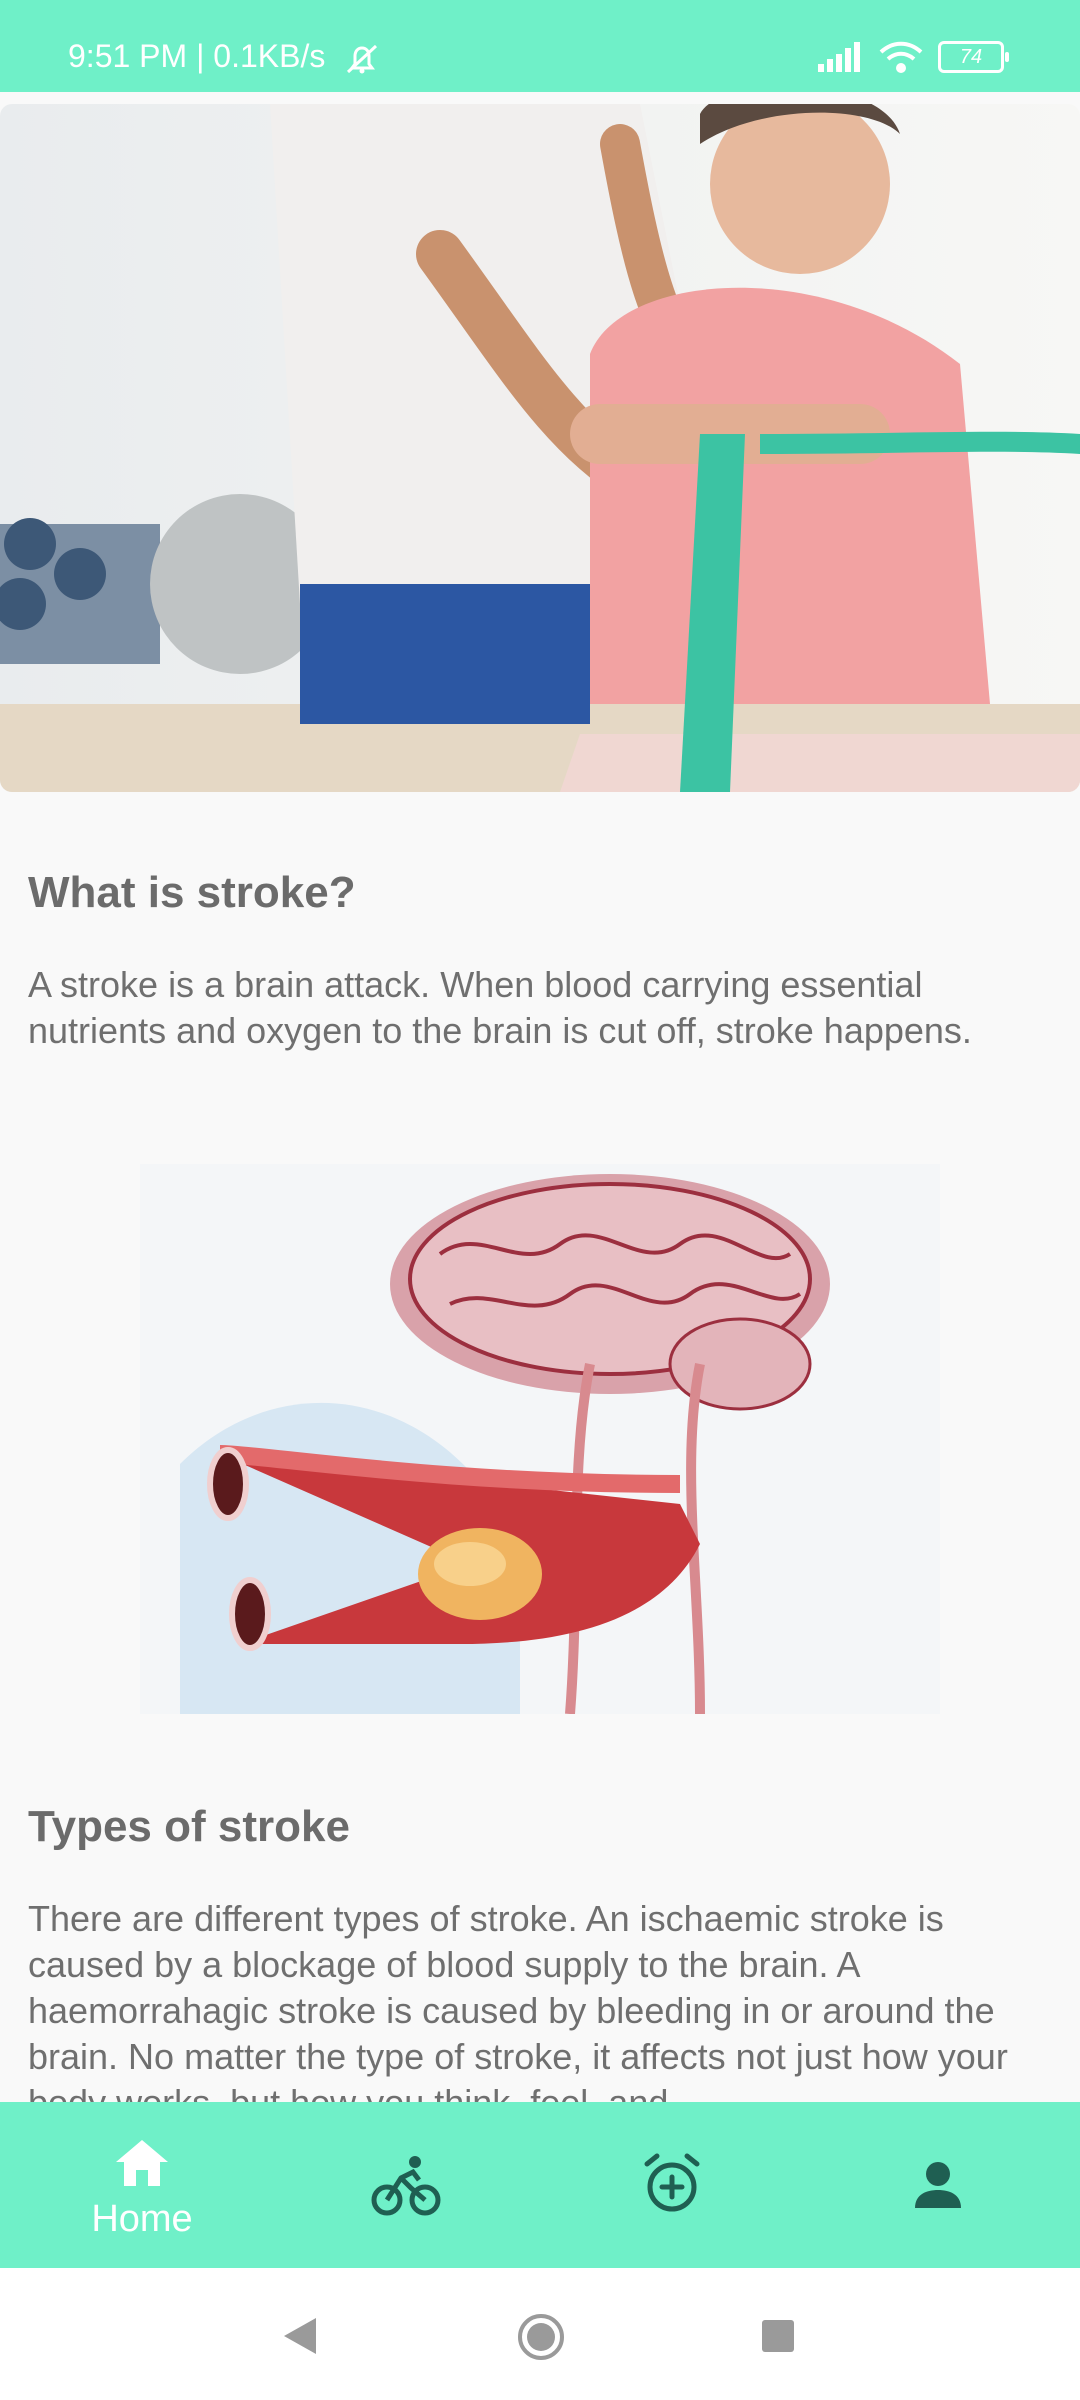  I want to click on home-circle-icon, so click(541, 2337).